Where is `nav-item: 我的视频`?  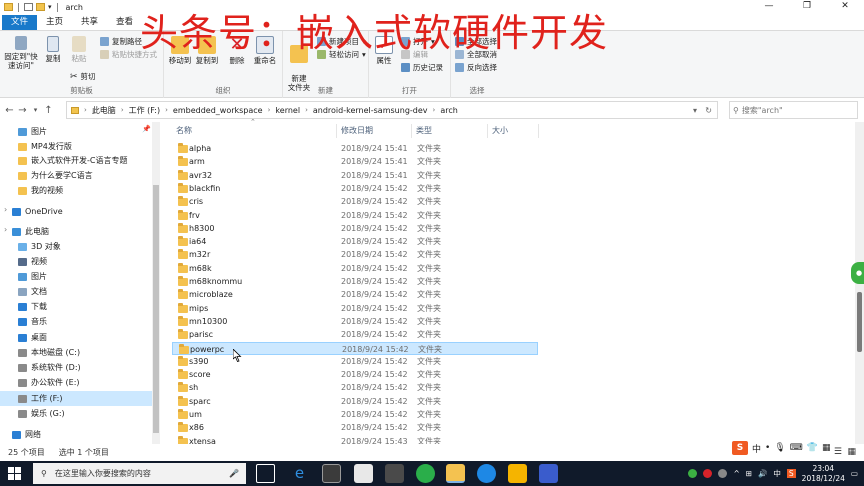
nav-item: 我的视频 is located at coordinates (31, 190).